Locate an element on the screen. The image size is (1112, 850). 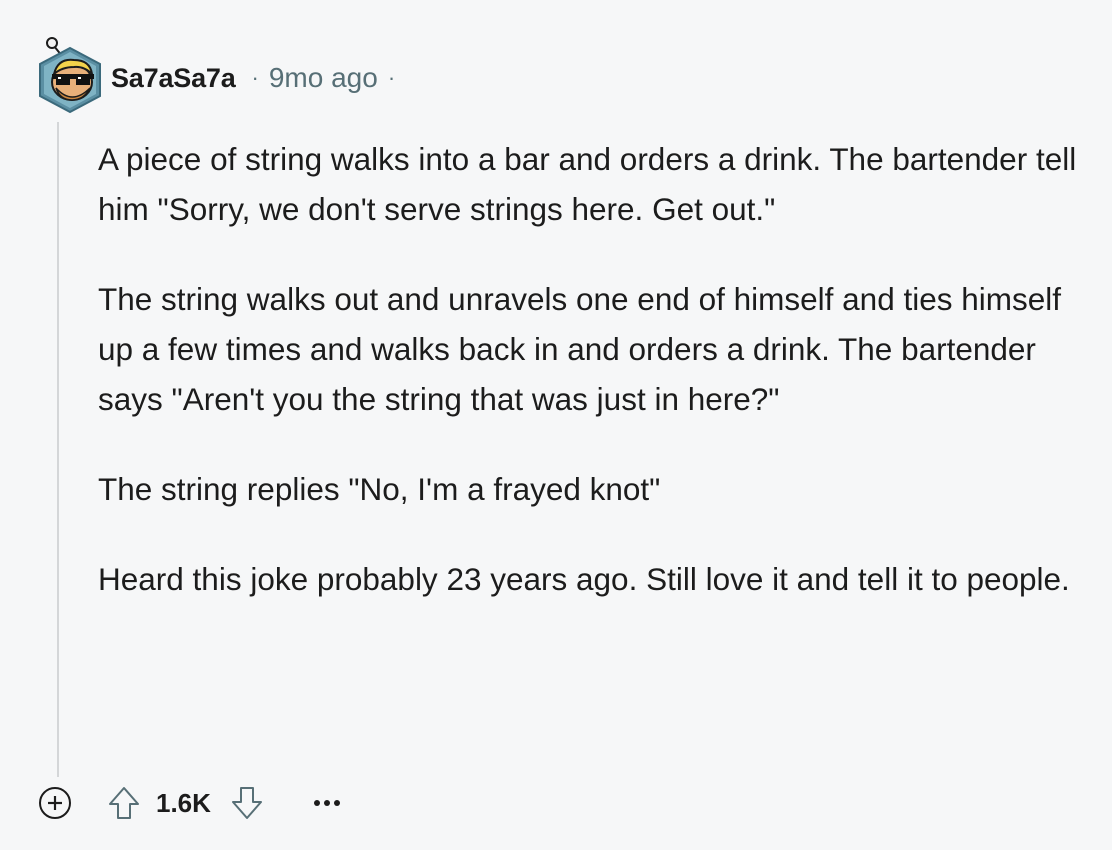
avatar is located at coordinates (70, 75).